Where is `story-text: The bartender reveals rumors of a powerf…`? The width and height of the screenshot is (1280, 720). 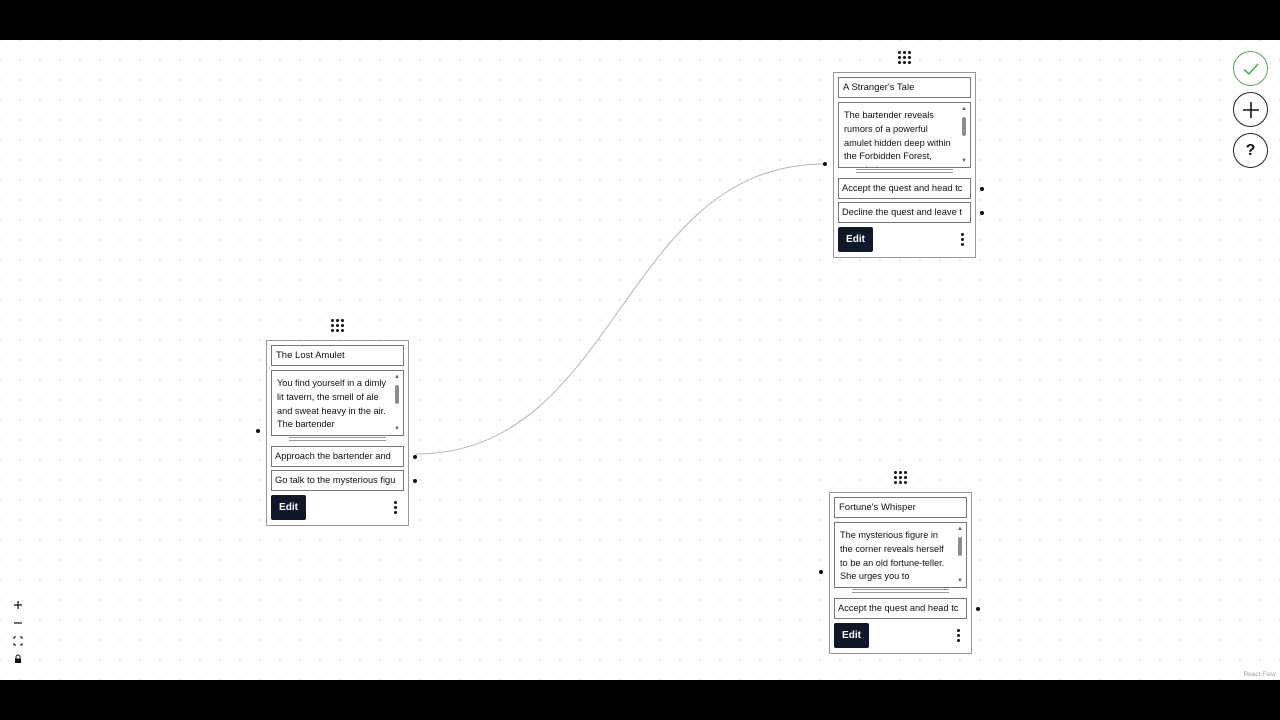 story-text: The bartender reveals rumors of a powerf… is located at coordinates (897, 138).